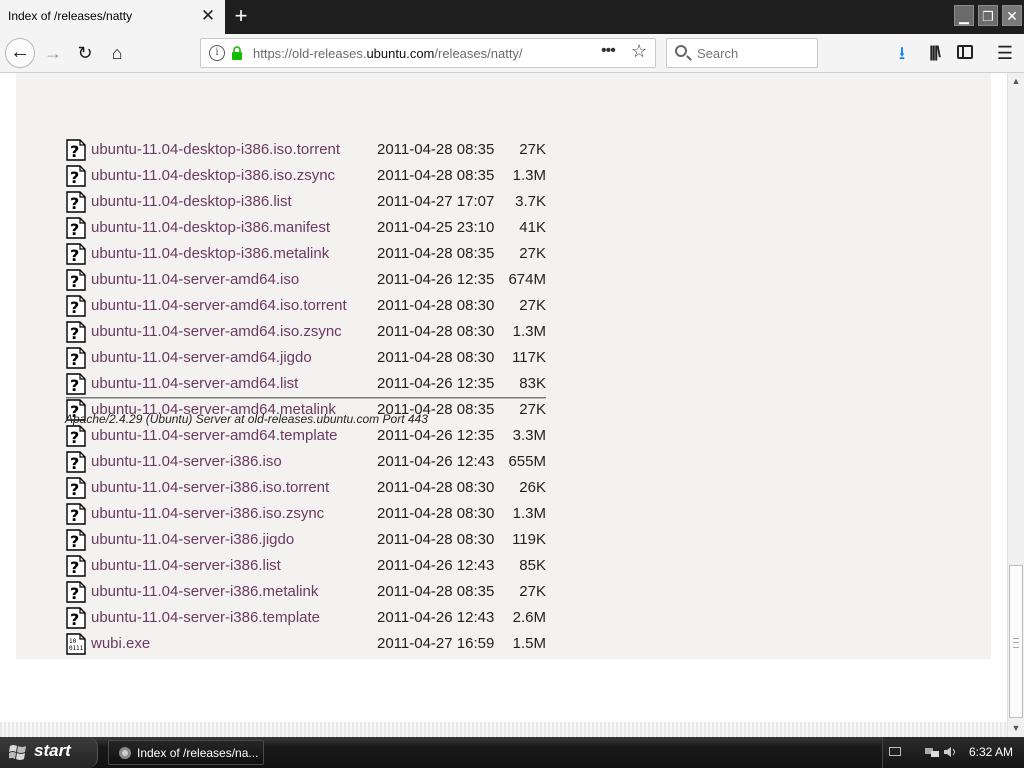  I want to click on back-arrow-icon: ←, so click(20, 53).